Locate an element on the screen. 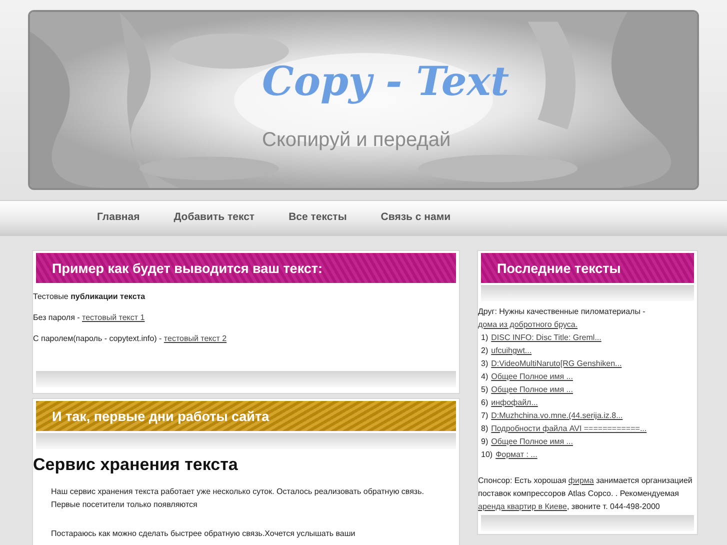  paragraph: Постараюсь как можно сделать быстрее обратную связь.Хочется услышать ваши is located at coordinates (203, 534).